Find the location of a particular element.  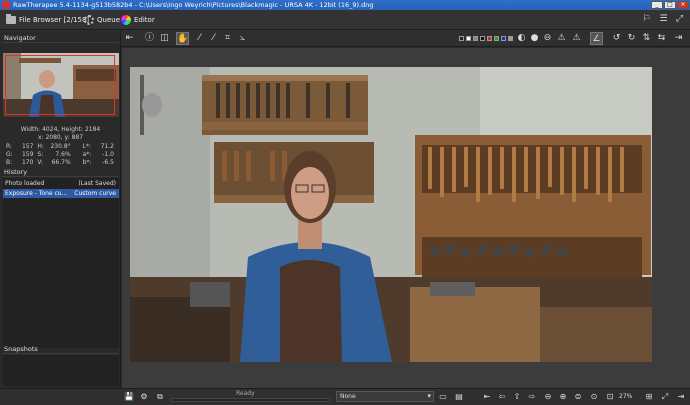

tab-queue-label: Queue is located at coordinates (108, 20).